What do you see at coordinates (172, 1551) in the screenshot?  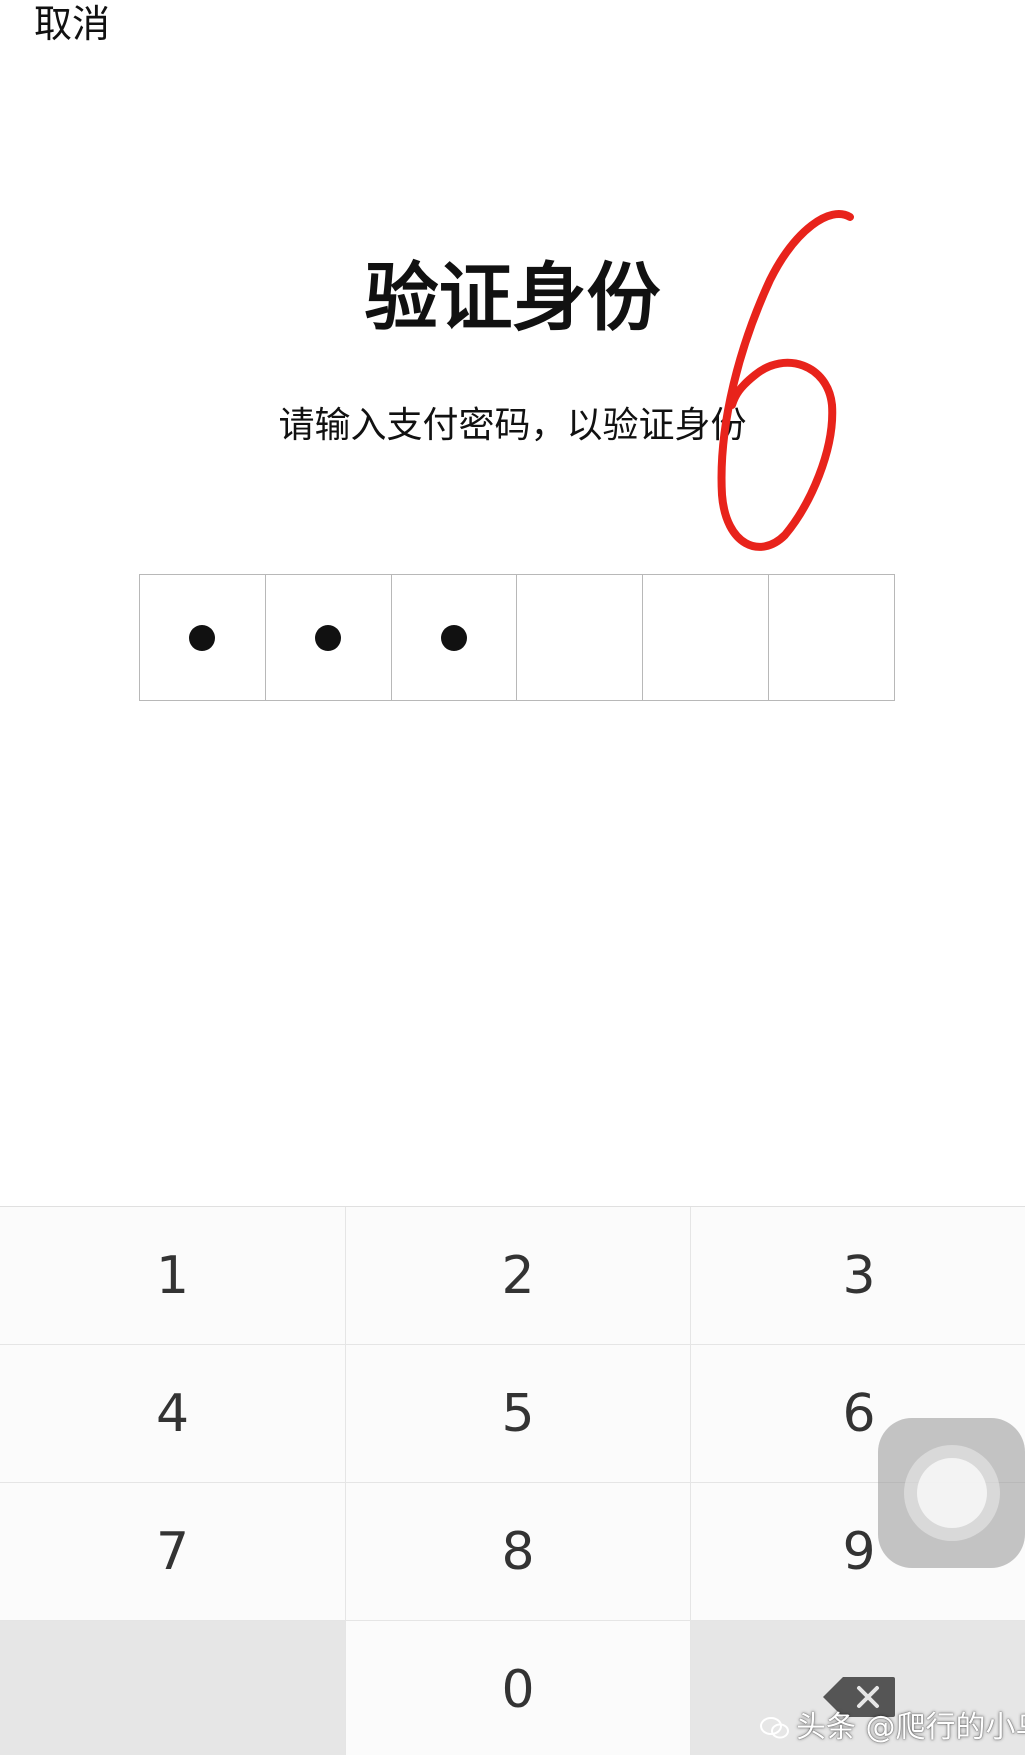 I see `key-7: 7` at bounding box center [172, 1551].